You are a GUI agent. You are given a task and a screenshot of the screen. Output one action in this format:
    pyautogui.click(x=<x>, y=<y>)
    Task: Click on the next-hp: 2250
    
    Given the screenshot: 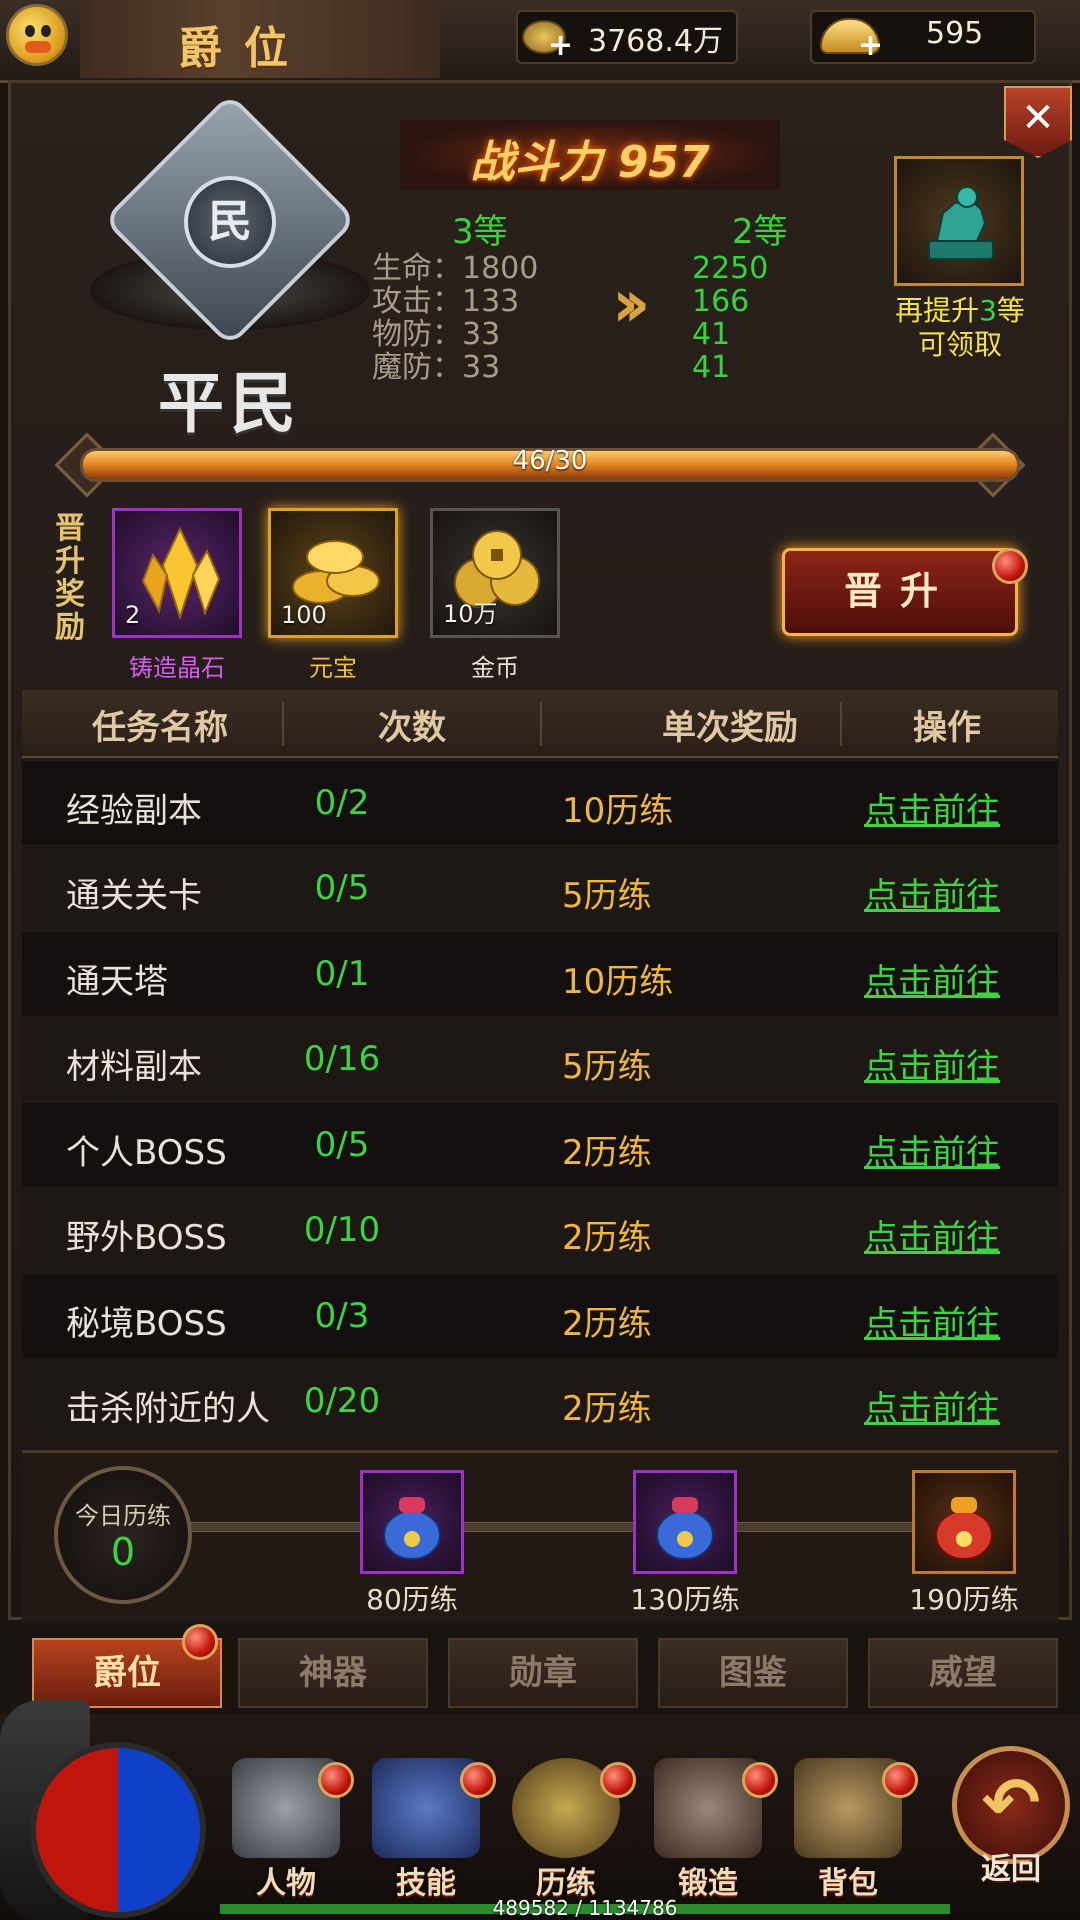 What is the action you would take?
    pyautogui.click(x=730, y=268)
    